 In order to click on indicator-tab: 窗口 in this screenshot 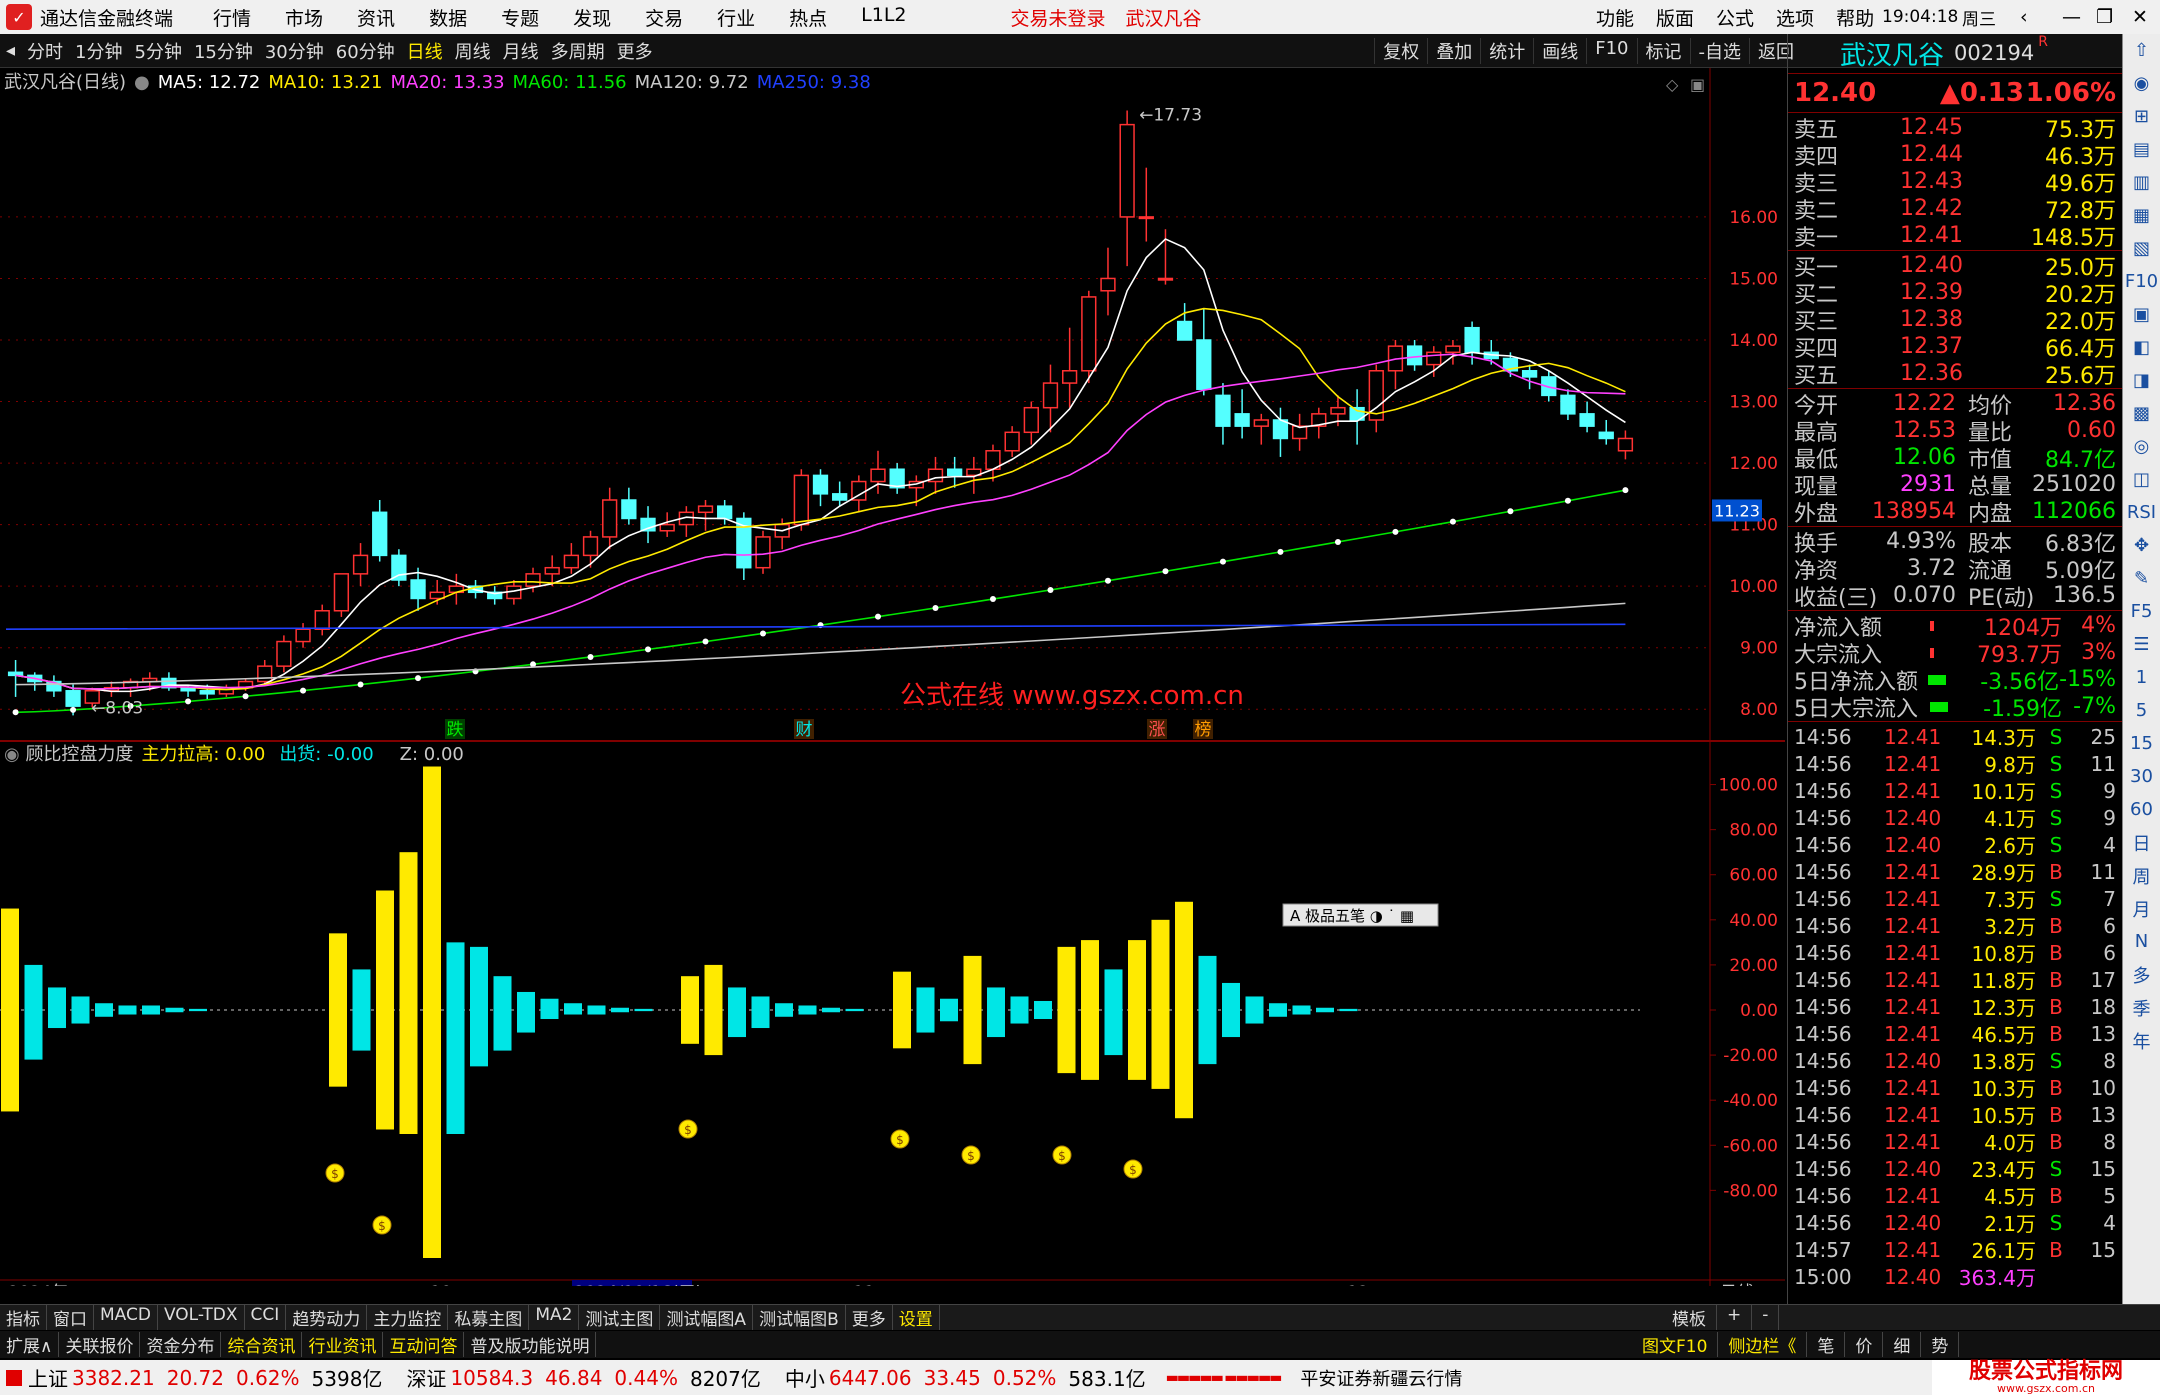, I will do `click(70, 1317)`.